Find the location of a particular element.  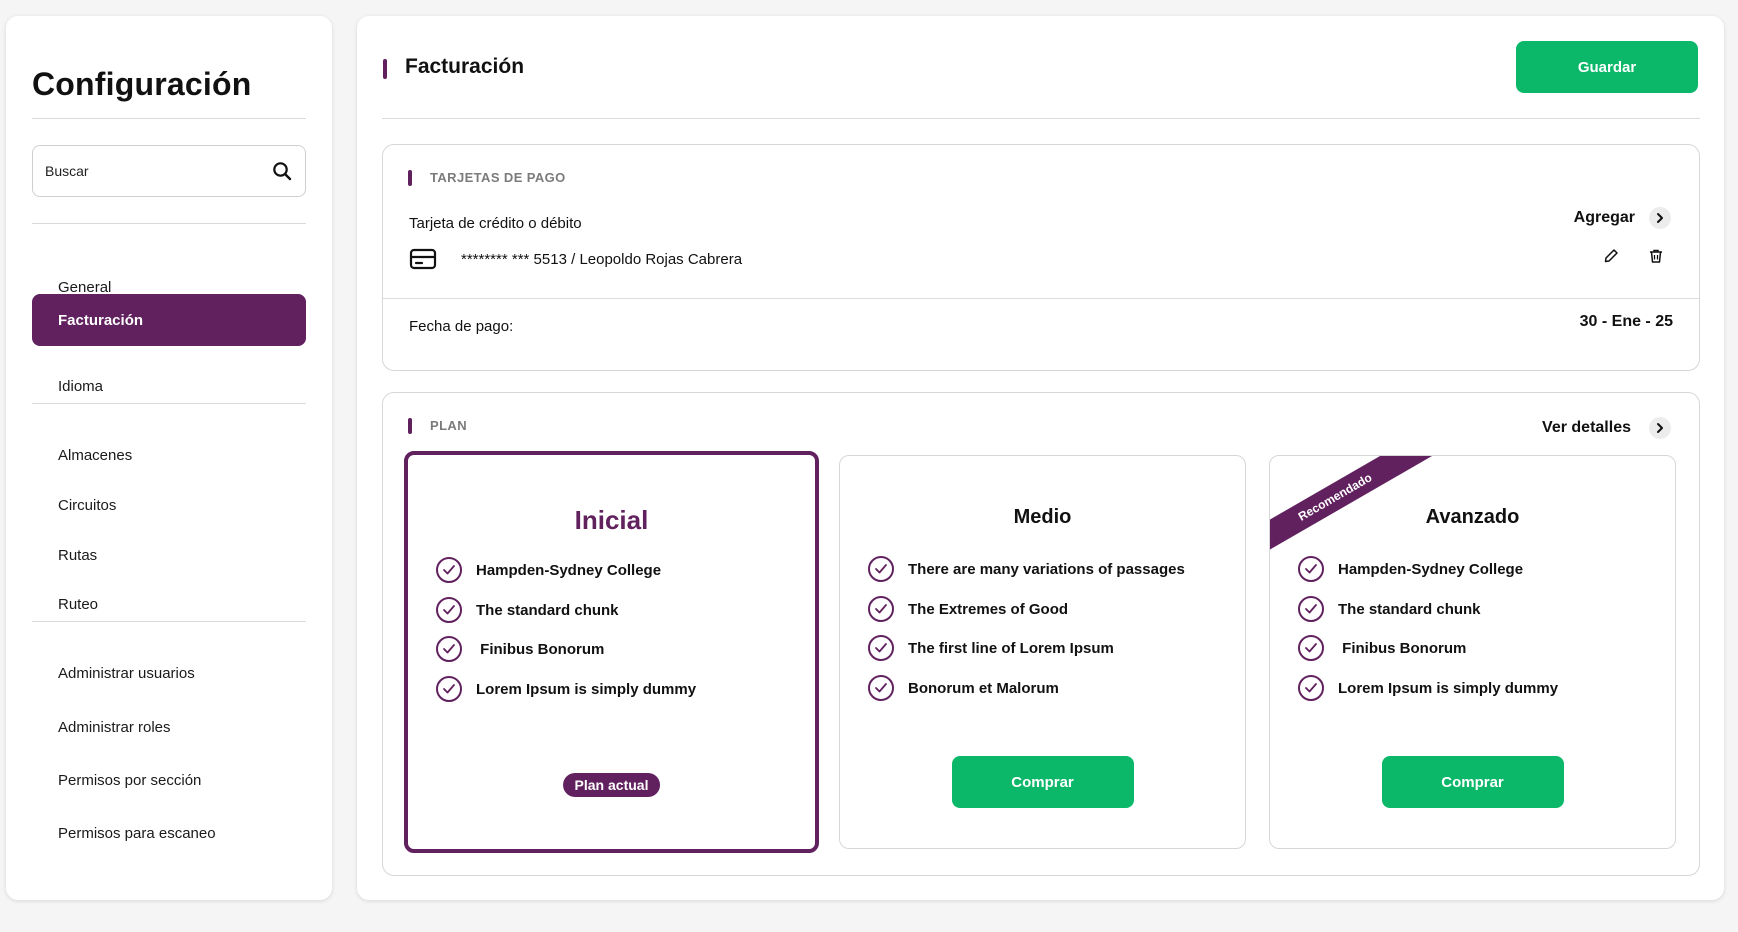

search-input is located at coordinates (158, 171).